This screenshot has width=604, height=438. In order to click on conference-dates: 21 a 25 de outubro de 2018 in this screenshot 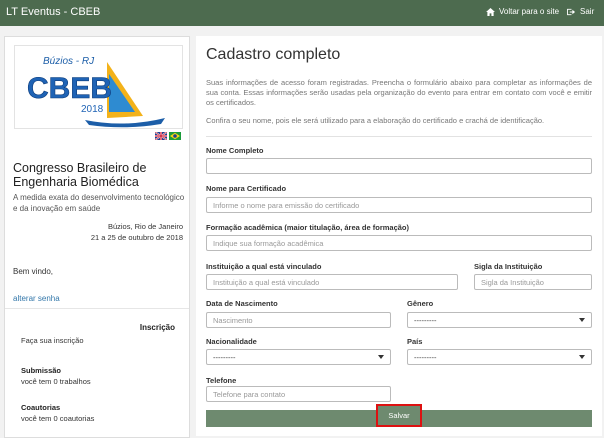, I will do `click(136, 237)`.